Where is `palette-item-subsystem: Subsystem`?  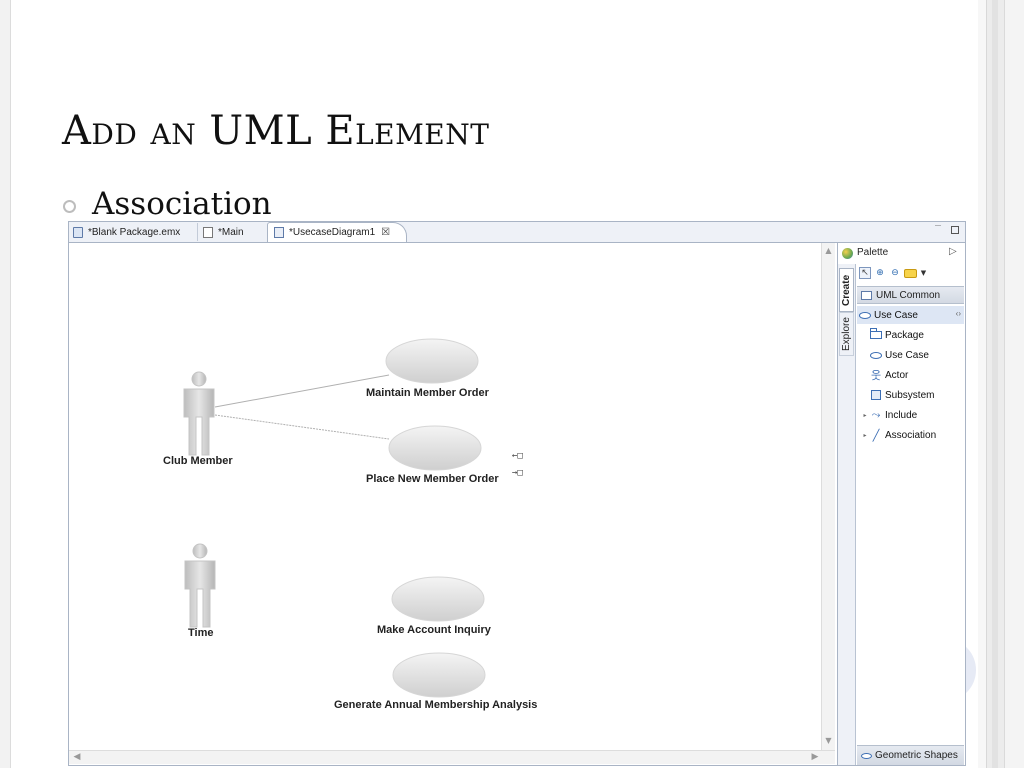
palette-item-subsystem: Subsystem is located at coordinates (910, 395).